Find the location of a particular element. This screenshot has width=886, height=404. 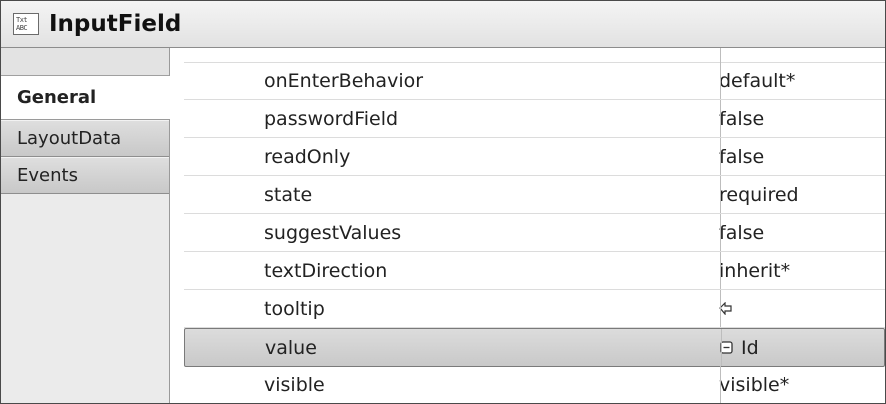

property-value is located at coordinates (719, 308).